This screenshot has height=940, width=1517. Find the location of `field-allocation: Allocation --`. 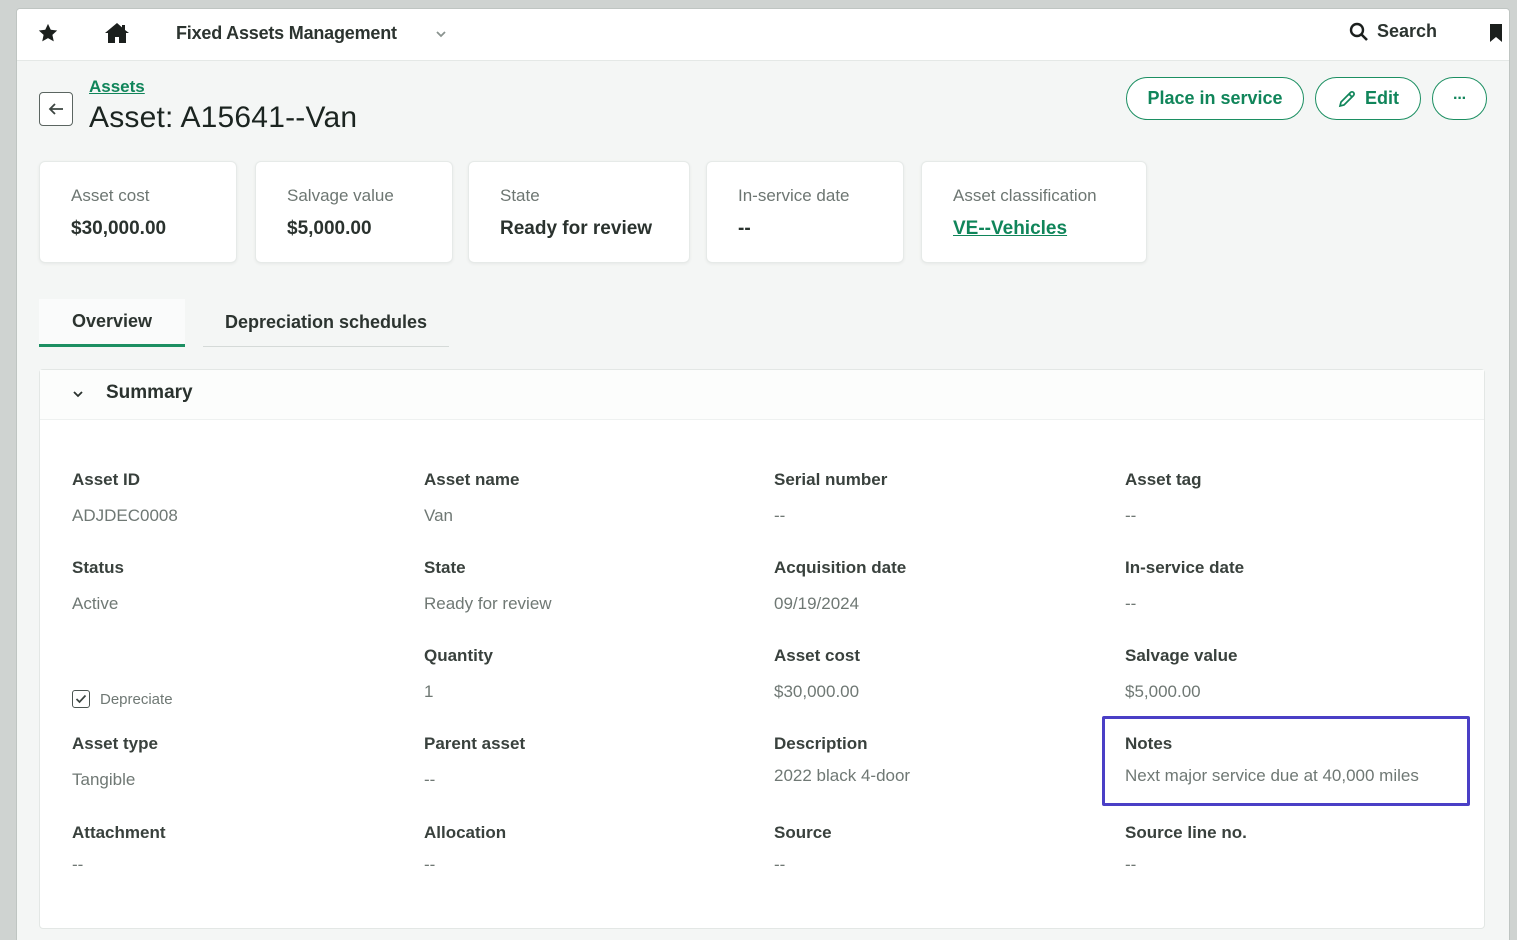

field-allocation: Allocation -- is located at coordinates (465, 849).